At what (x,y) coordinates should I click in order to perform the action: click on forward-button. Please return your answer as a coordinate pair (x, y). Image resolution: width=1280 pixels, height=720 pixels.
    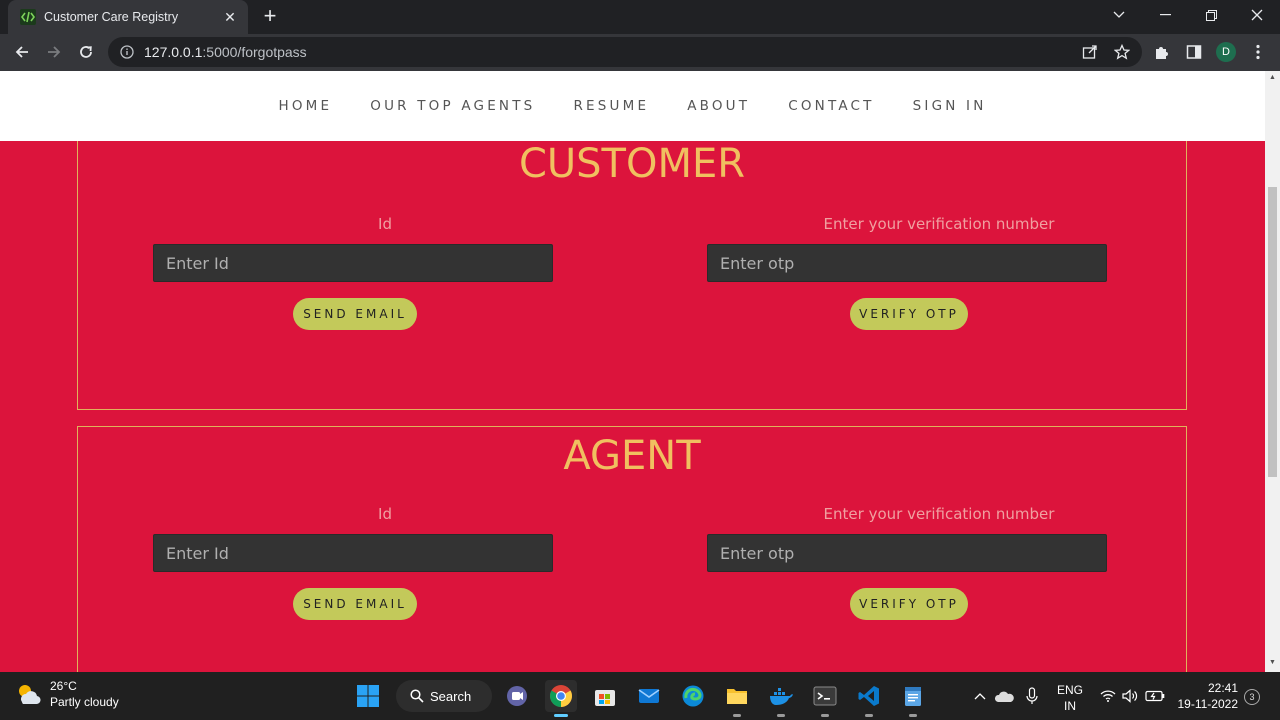
    Looking at the image, I should click on (54, 52).